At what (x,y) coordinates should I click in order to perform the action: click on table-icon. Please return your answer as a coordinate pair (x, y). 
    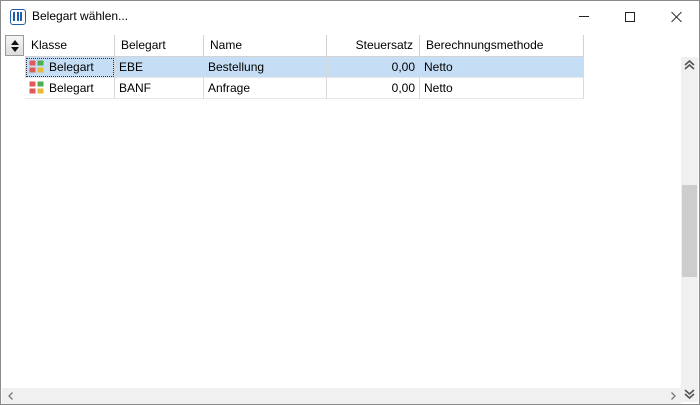
    Looking at the image, I should click on (18, 17).